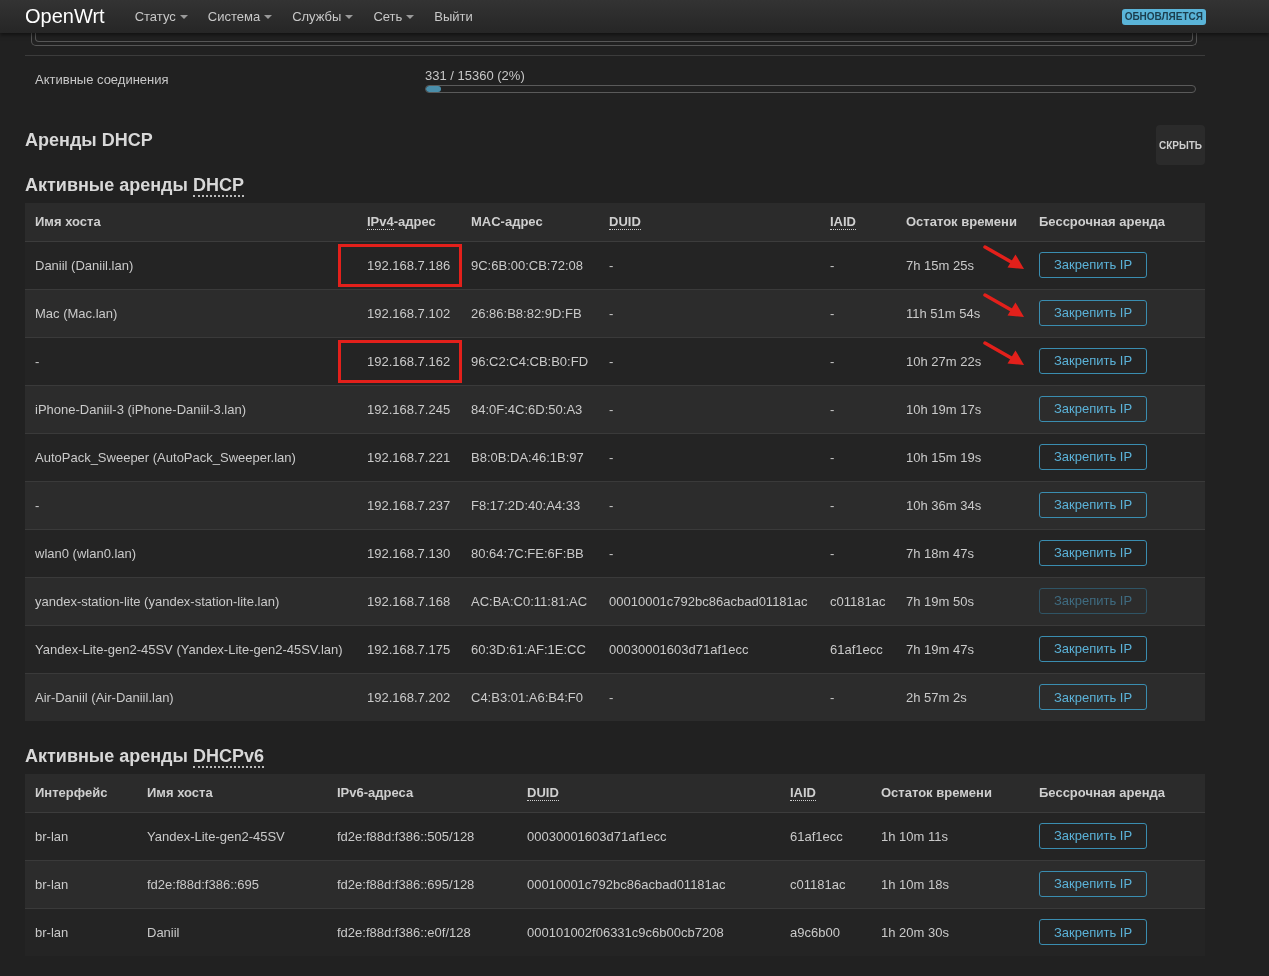  I want to click on table-cell: 84:0F:4C:6D:50:A3, so click(527, 409).